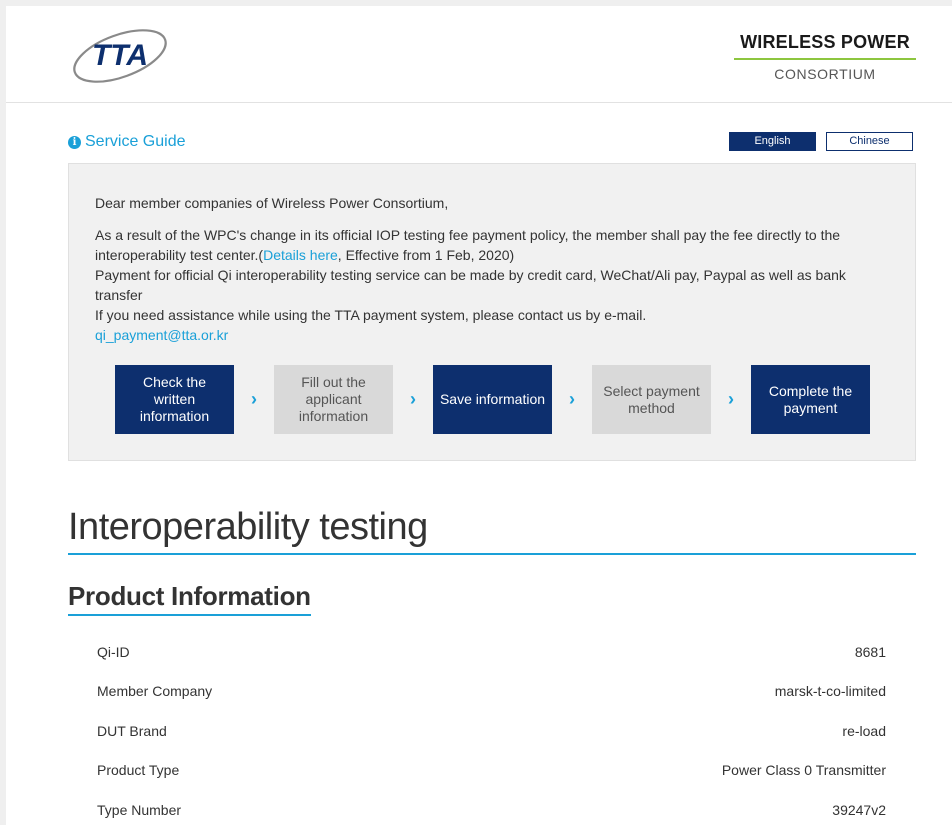  What do you see at coordinates (772, 141) in the screenshot?
I see `english-button: English` at bounding box center [772, 141].